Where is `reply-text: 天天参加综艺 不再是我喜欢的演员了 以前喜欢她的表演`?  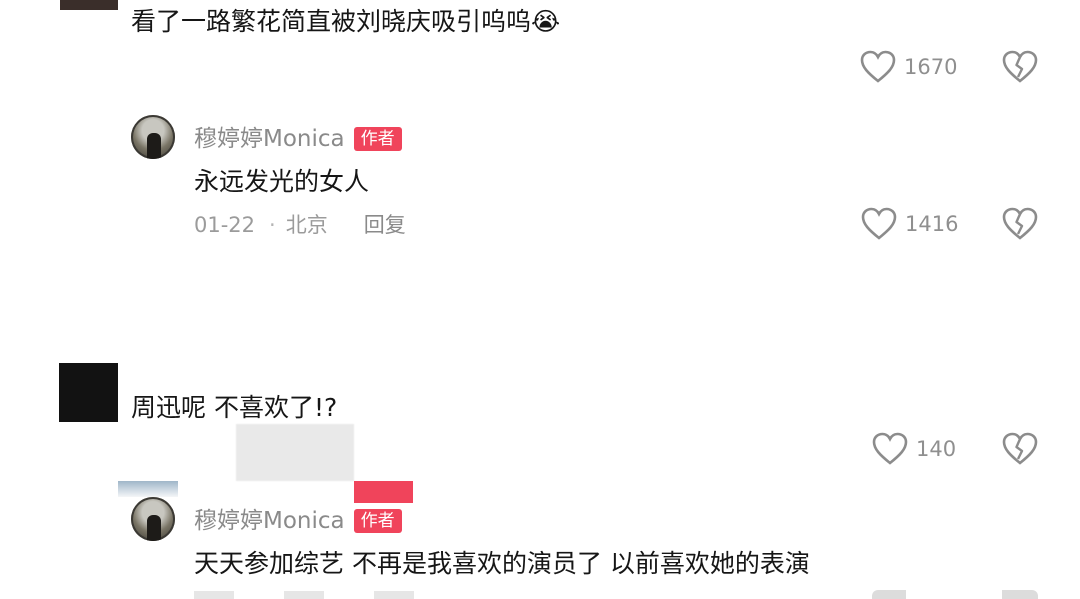
reply-text: 天天参加综艺 不再是我喜欢的演员了 以前喜欢她的表演 is located at coordinates (502, 563).